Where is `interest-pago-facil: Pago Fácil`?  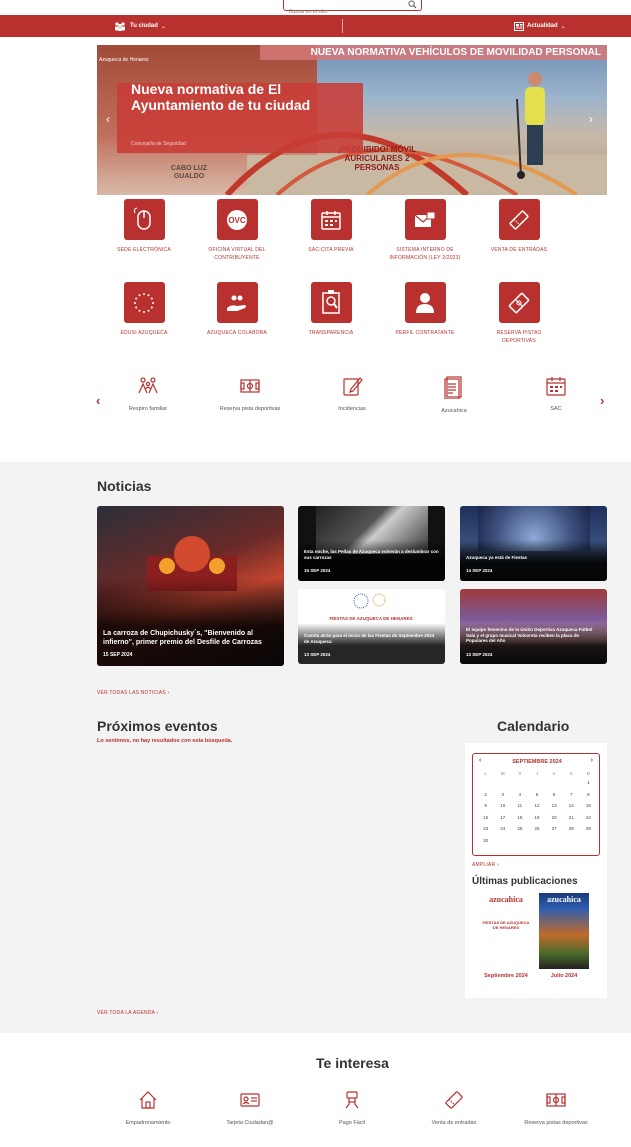
interest-pago-facil: Pago Fácil is located at coordinates (352, 1108).